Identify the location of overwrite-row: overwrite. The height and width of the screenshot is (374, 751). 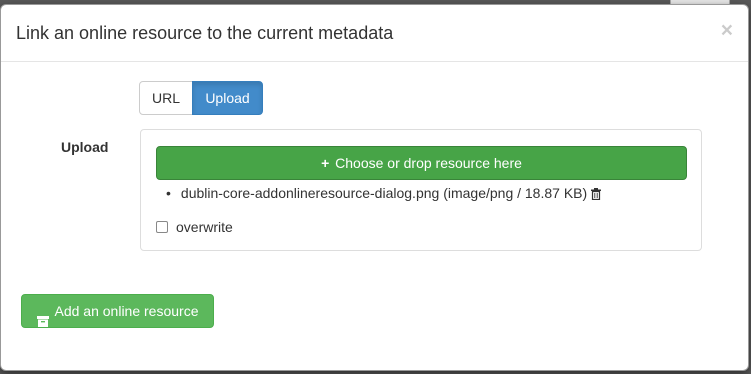
(194, 227).